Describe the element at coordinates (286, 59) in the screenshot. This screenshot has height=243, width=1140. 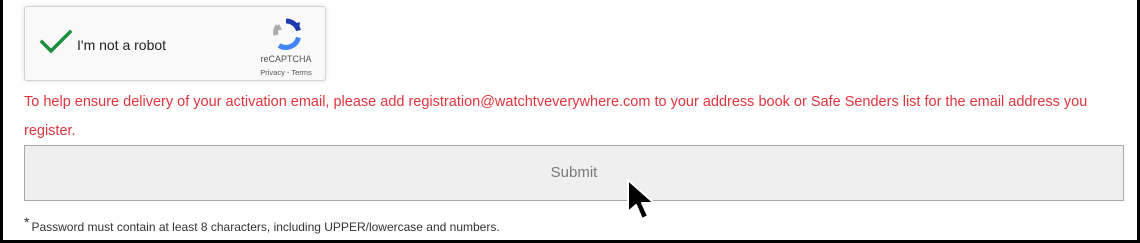
I see `recaptcha-brand: reCAPTCHA` at that location.